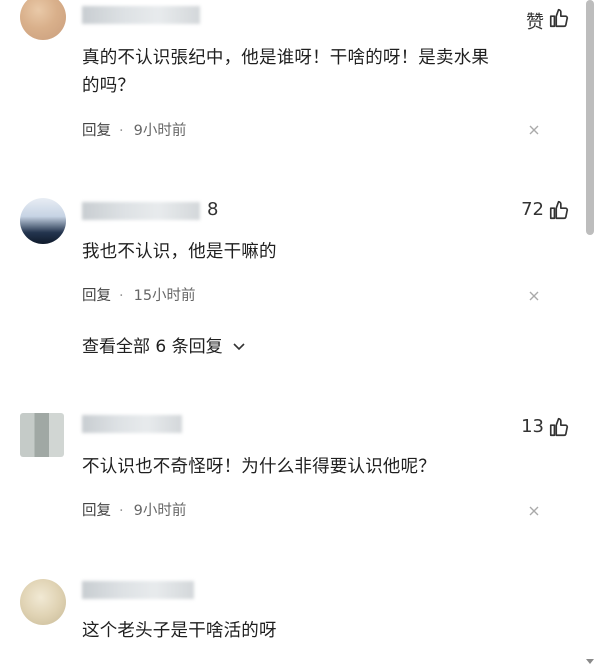  What do you see at coordinates (213, 209) in the screenshot?
I see `username-suffix: 8` at bounding box center [213, 209].